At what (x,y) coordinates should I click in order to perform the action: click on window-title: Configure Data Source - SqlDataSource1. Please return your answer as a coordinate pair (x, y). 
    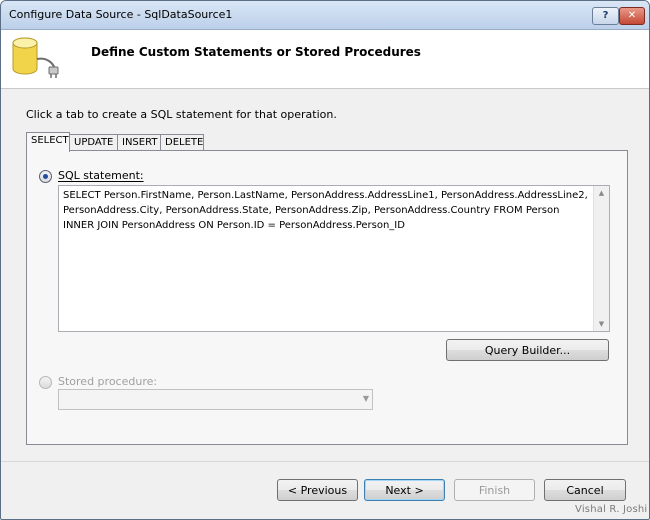
    Looking at the image, I should click on (121, 14).